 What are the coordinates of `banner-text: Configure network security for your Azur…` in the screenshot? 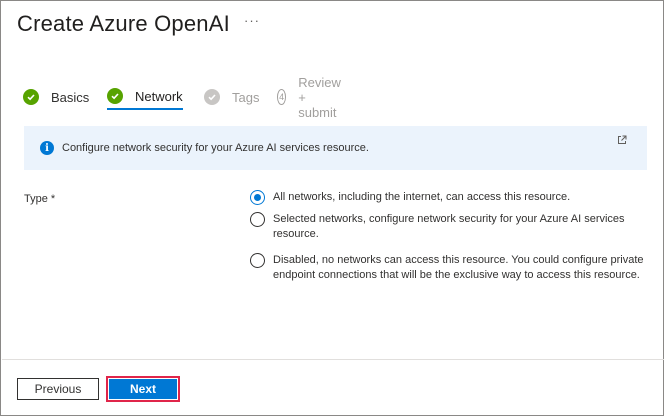 It's located at (215, 148).